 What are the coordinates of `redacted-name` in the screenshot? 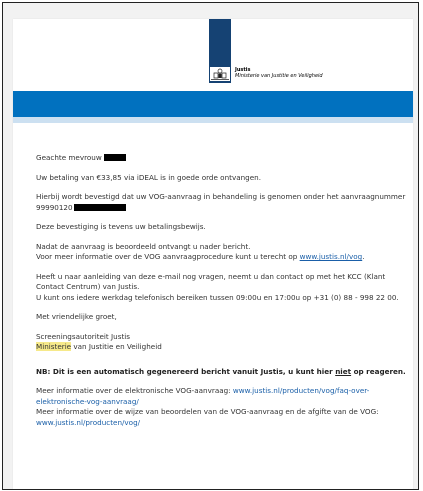 It's located at (114, 157).